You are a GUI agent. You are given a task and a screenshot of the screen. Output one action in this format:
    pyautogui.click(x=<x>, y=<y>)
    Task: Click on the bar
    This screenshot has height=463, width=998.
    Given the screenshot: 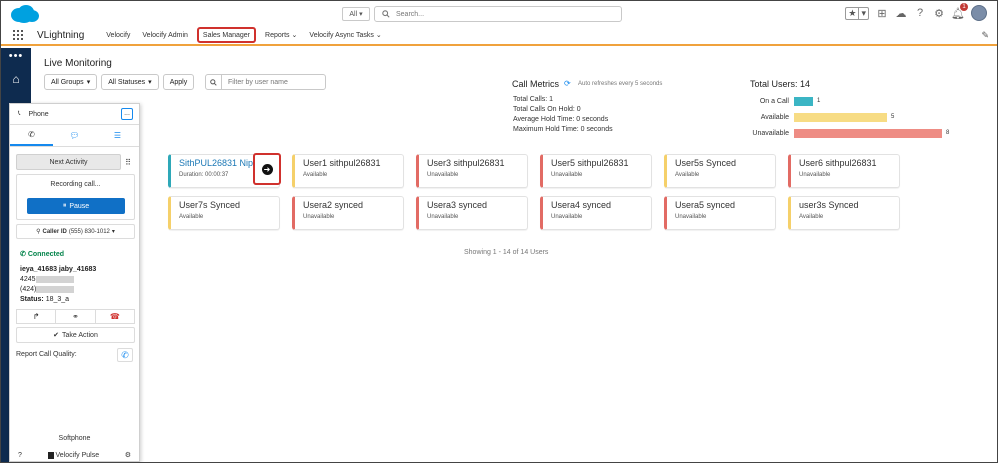 What is the action you would take?
    pyautogui.click(x=840, y=117)
    